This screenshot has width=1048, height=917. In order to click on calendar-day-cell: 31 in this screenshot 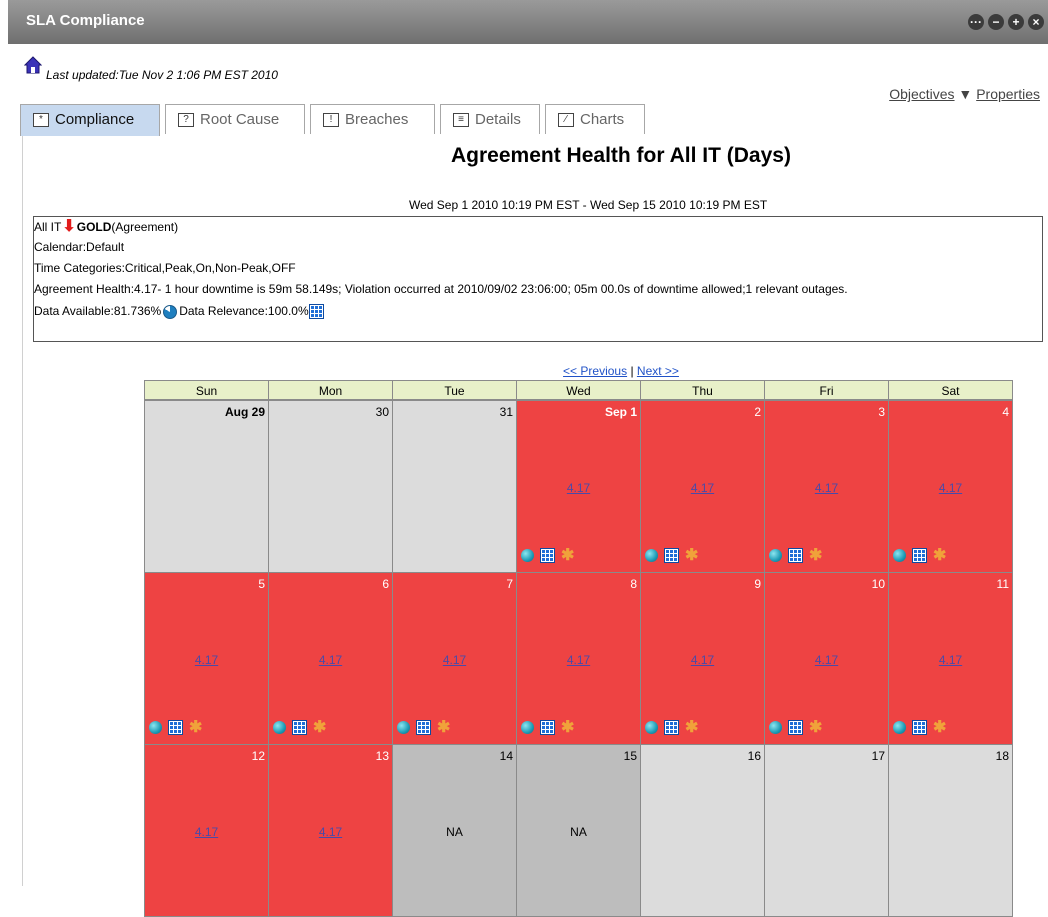, I will do `click(454, 486)`.